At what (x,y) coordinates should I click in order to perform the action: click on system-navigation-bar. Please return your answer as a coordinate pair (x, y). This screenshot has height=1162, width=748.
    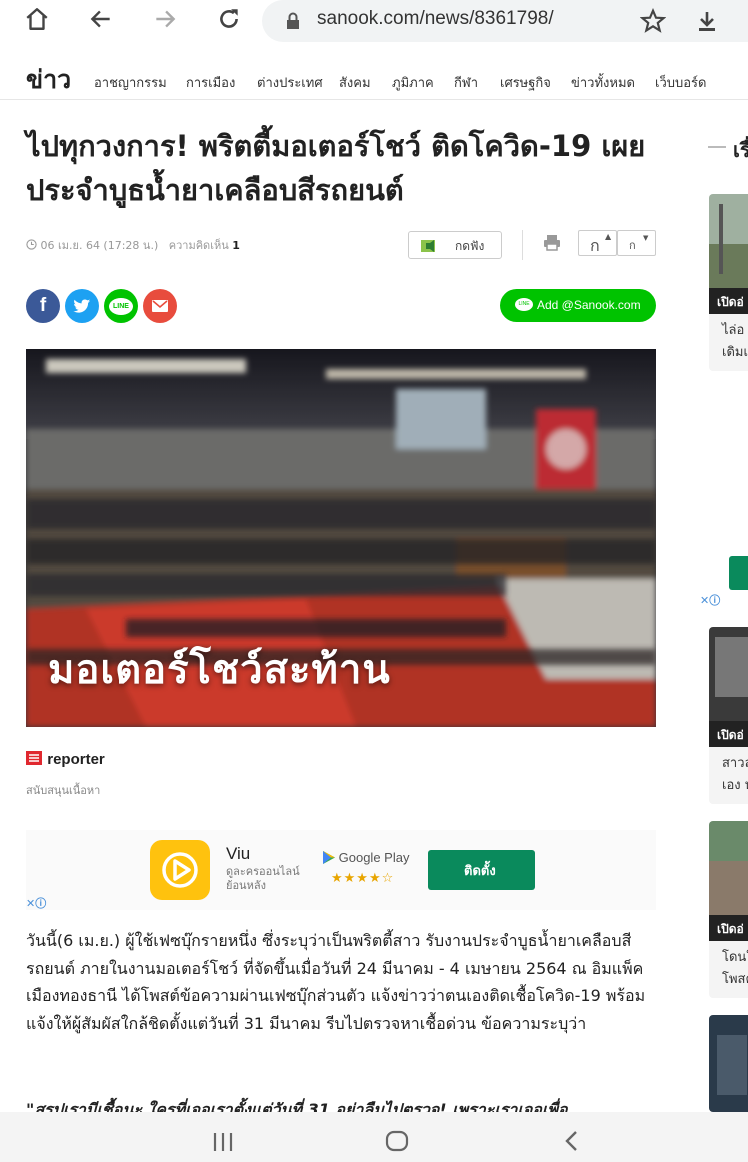
    Looking at the image, I should click on (374, 1137).